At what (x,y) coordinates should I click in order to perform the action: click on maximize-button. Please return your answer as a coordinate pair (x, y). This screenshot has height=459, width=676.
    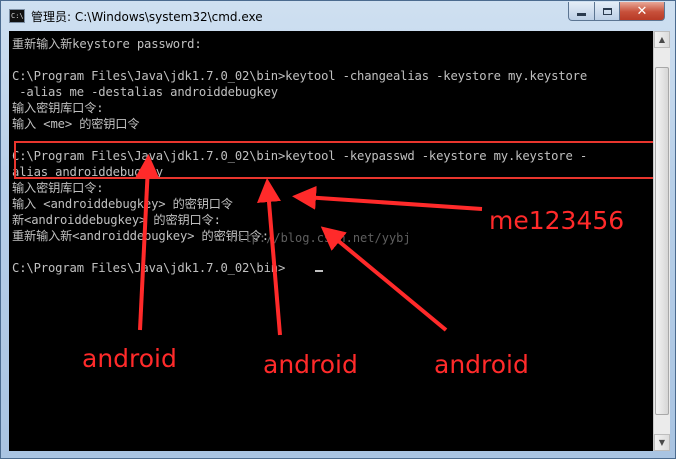
    Looking at the image, I should click on (607, 11).